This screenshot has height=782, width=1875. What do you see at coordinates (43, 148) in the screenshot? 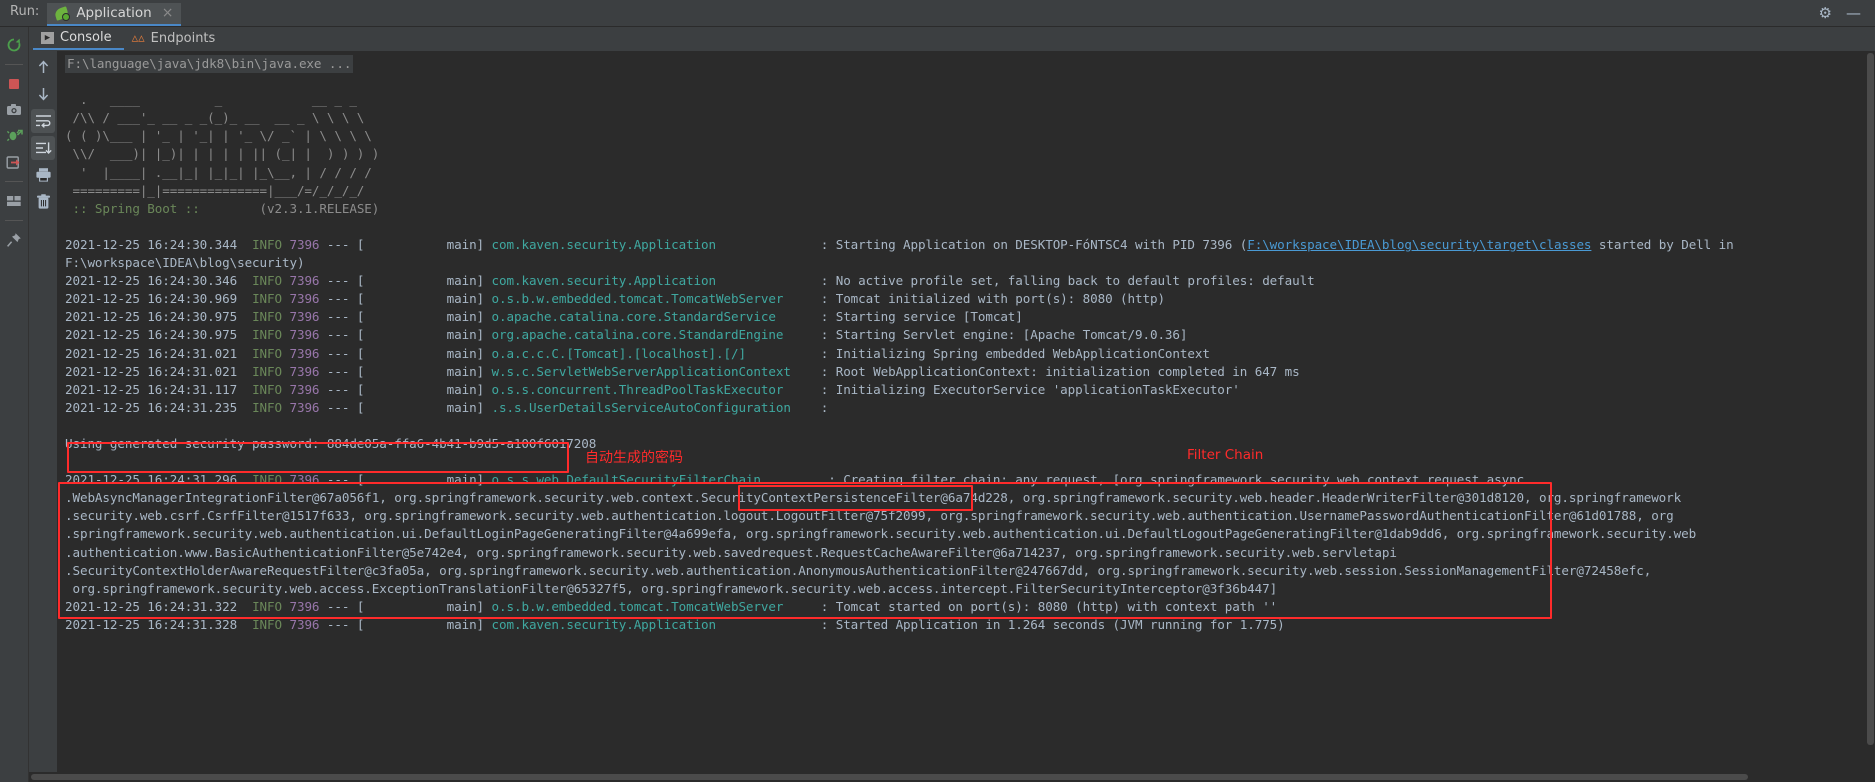
I see `scroll-to-end-button` at bounding box center [43, 148].